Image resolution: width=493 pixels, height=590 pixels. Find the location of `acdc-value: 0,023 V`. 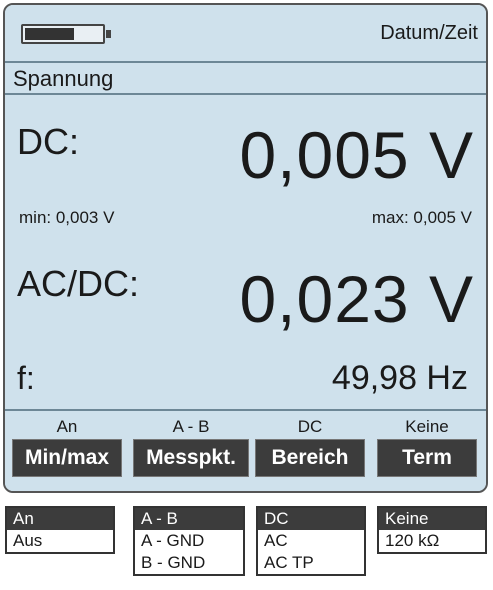

acdc-value: 0,023 V is located at coordinates (356, 299).